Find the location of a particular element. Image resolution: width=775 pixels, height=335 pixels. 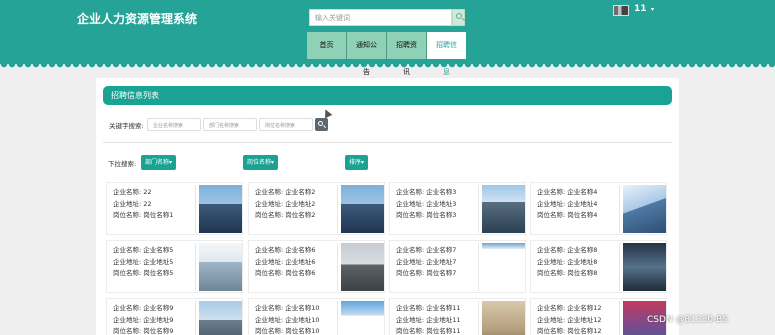

main-nav: 首页 通知公告 招聘资讯 招聘信息 is located at coordinates (386, 54).